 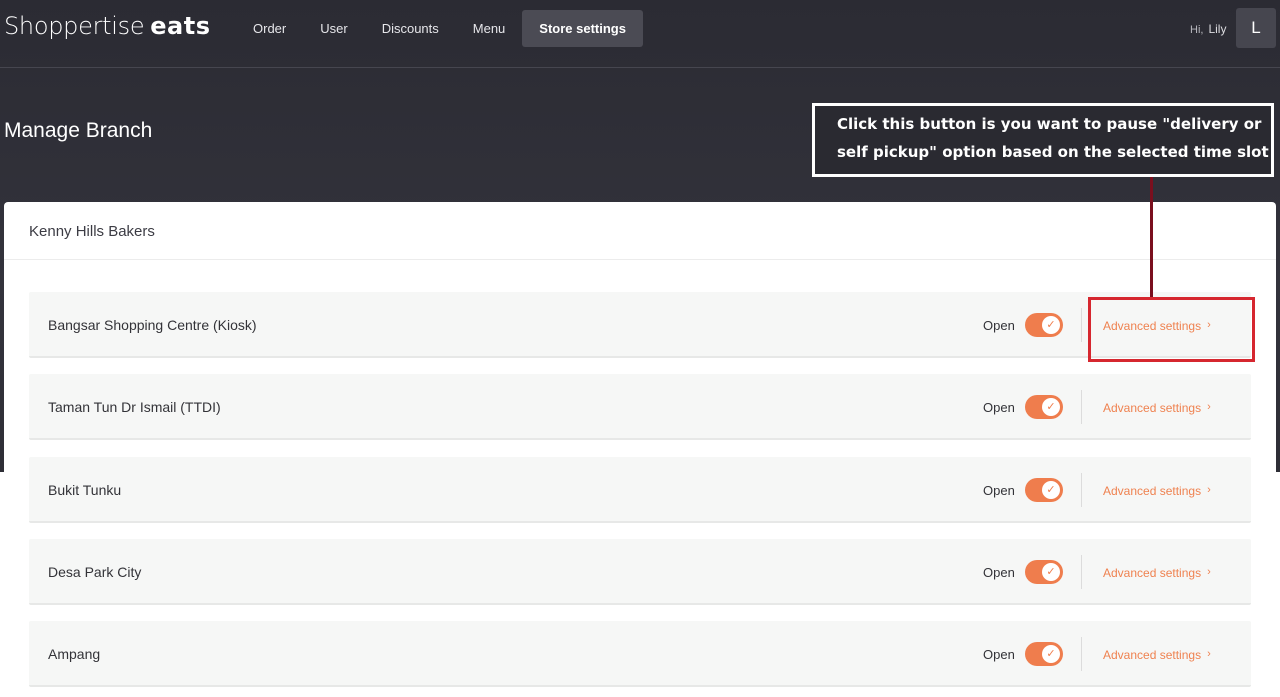 What do you see at coordinates (640, 490) in the screenshot?
I see `branch-row: Bukit Tunku Open ✓ Advanced settings ›` at bounding box center [640, 490].